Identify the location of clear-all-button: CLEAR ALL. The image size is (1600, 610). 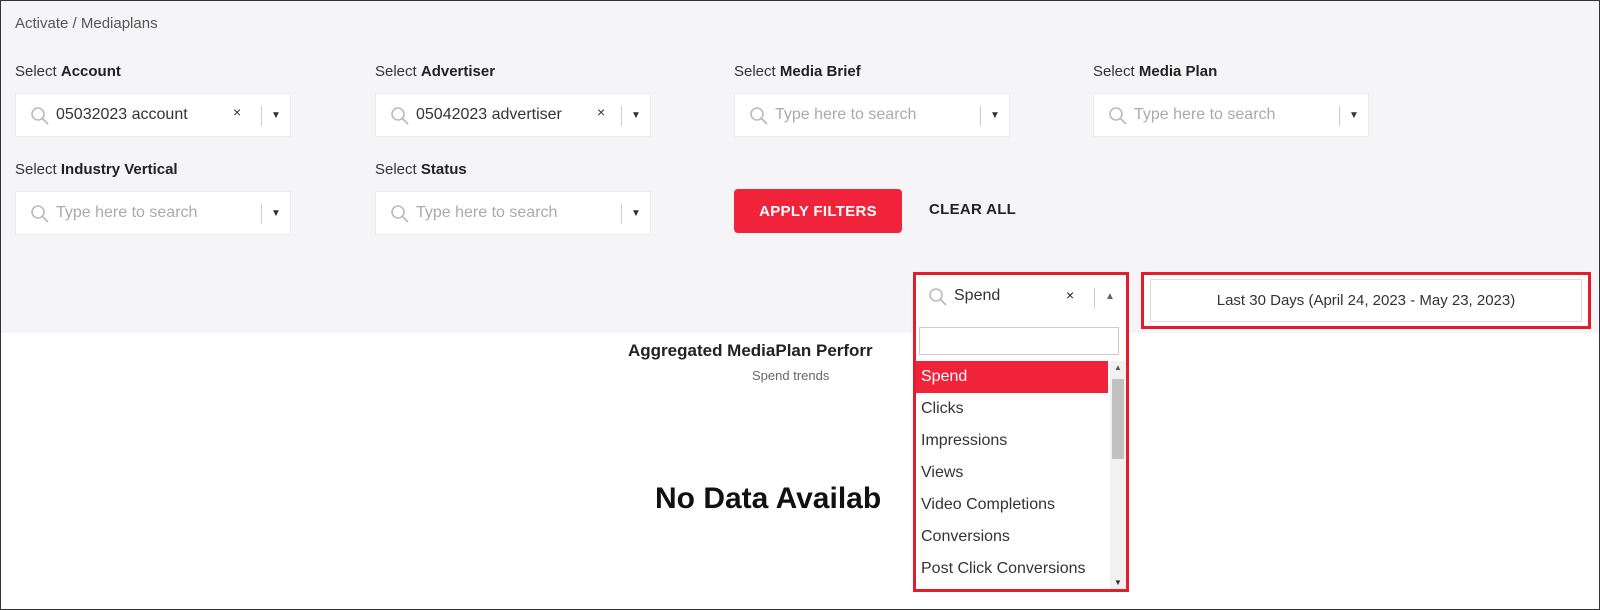
(972, 209).